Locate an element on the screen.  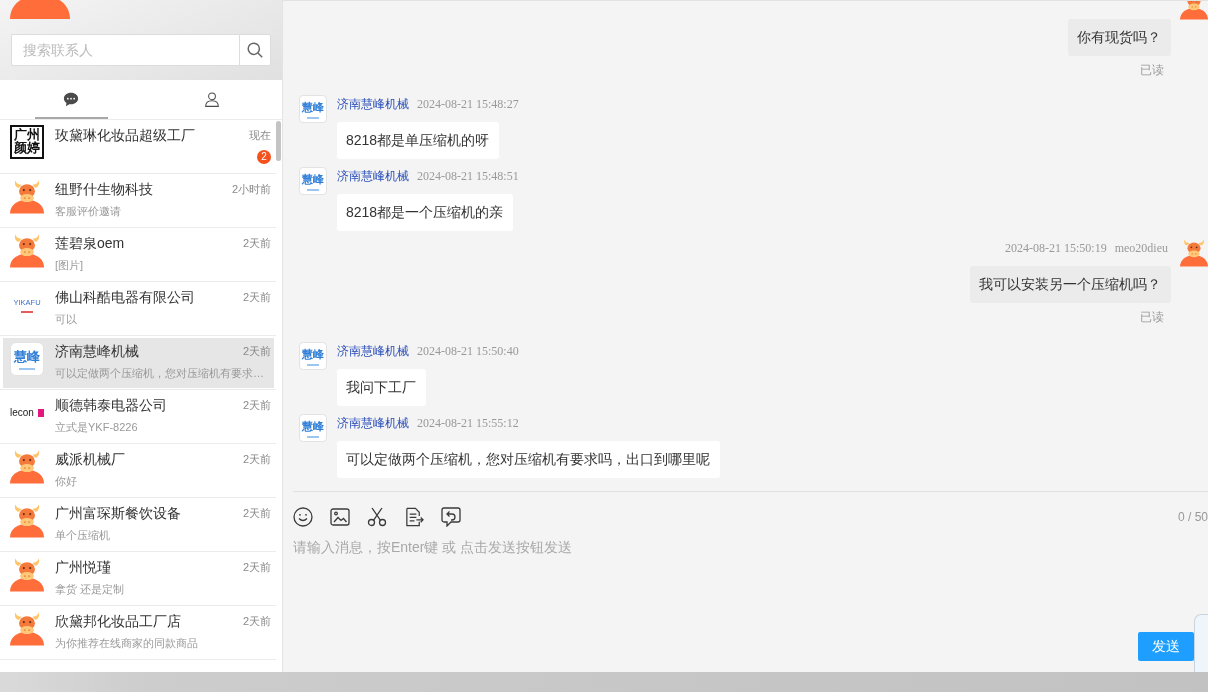
contact-name: 莲碧泉oem is located at coordinates (90, 242).